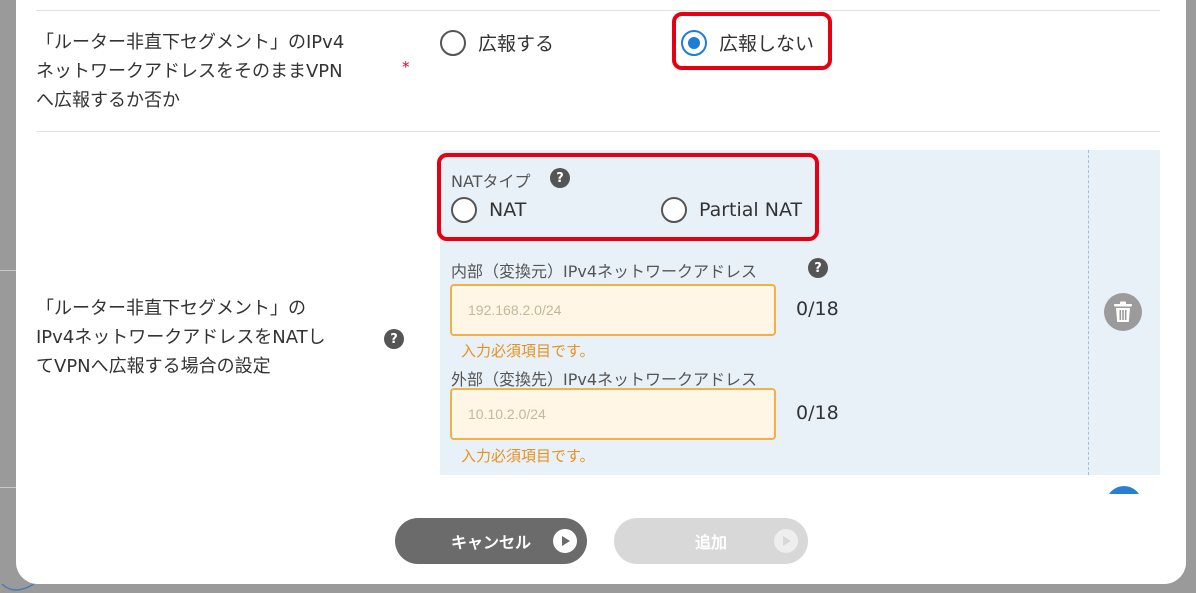 This screenshot has height=593, width=1196. Describe the element at coordinates (604, 379) in the screenshot. I see `external-address-label: 外部（変換先）IPv4ネットワークアドレス` at that location.